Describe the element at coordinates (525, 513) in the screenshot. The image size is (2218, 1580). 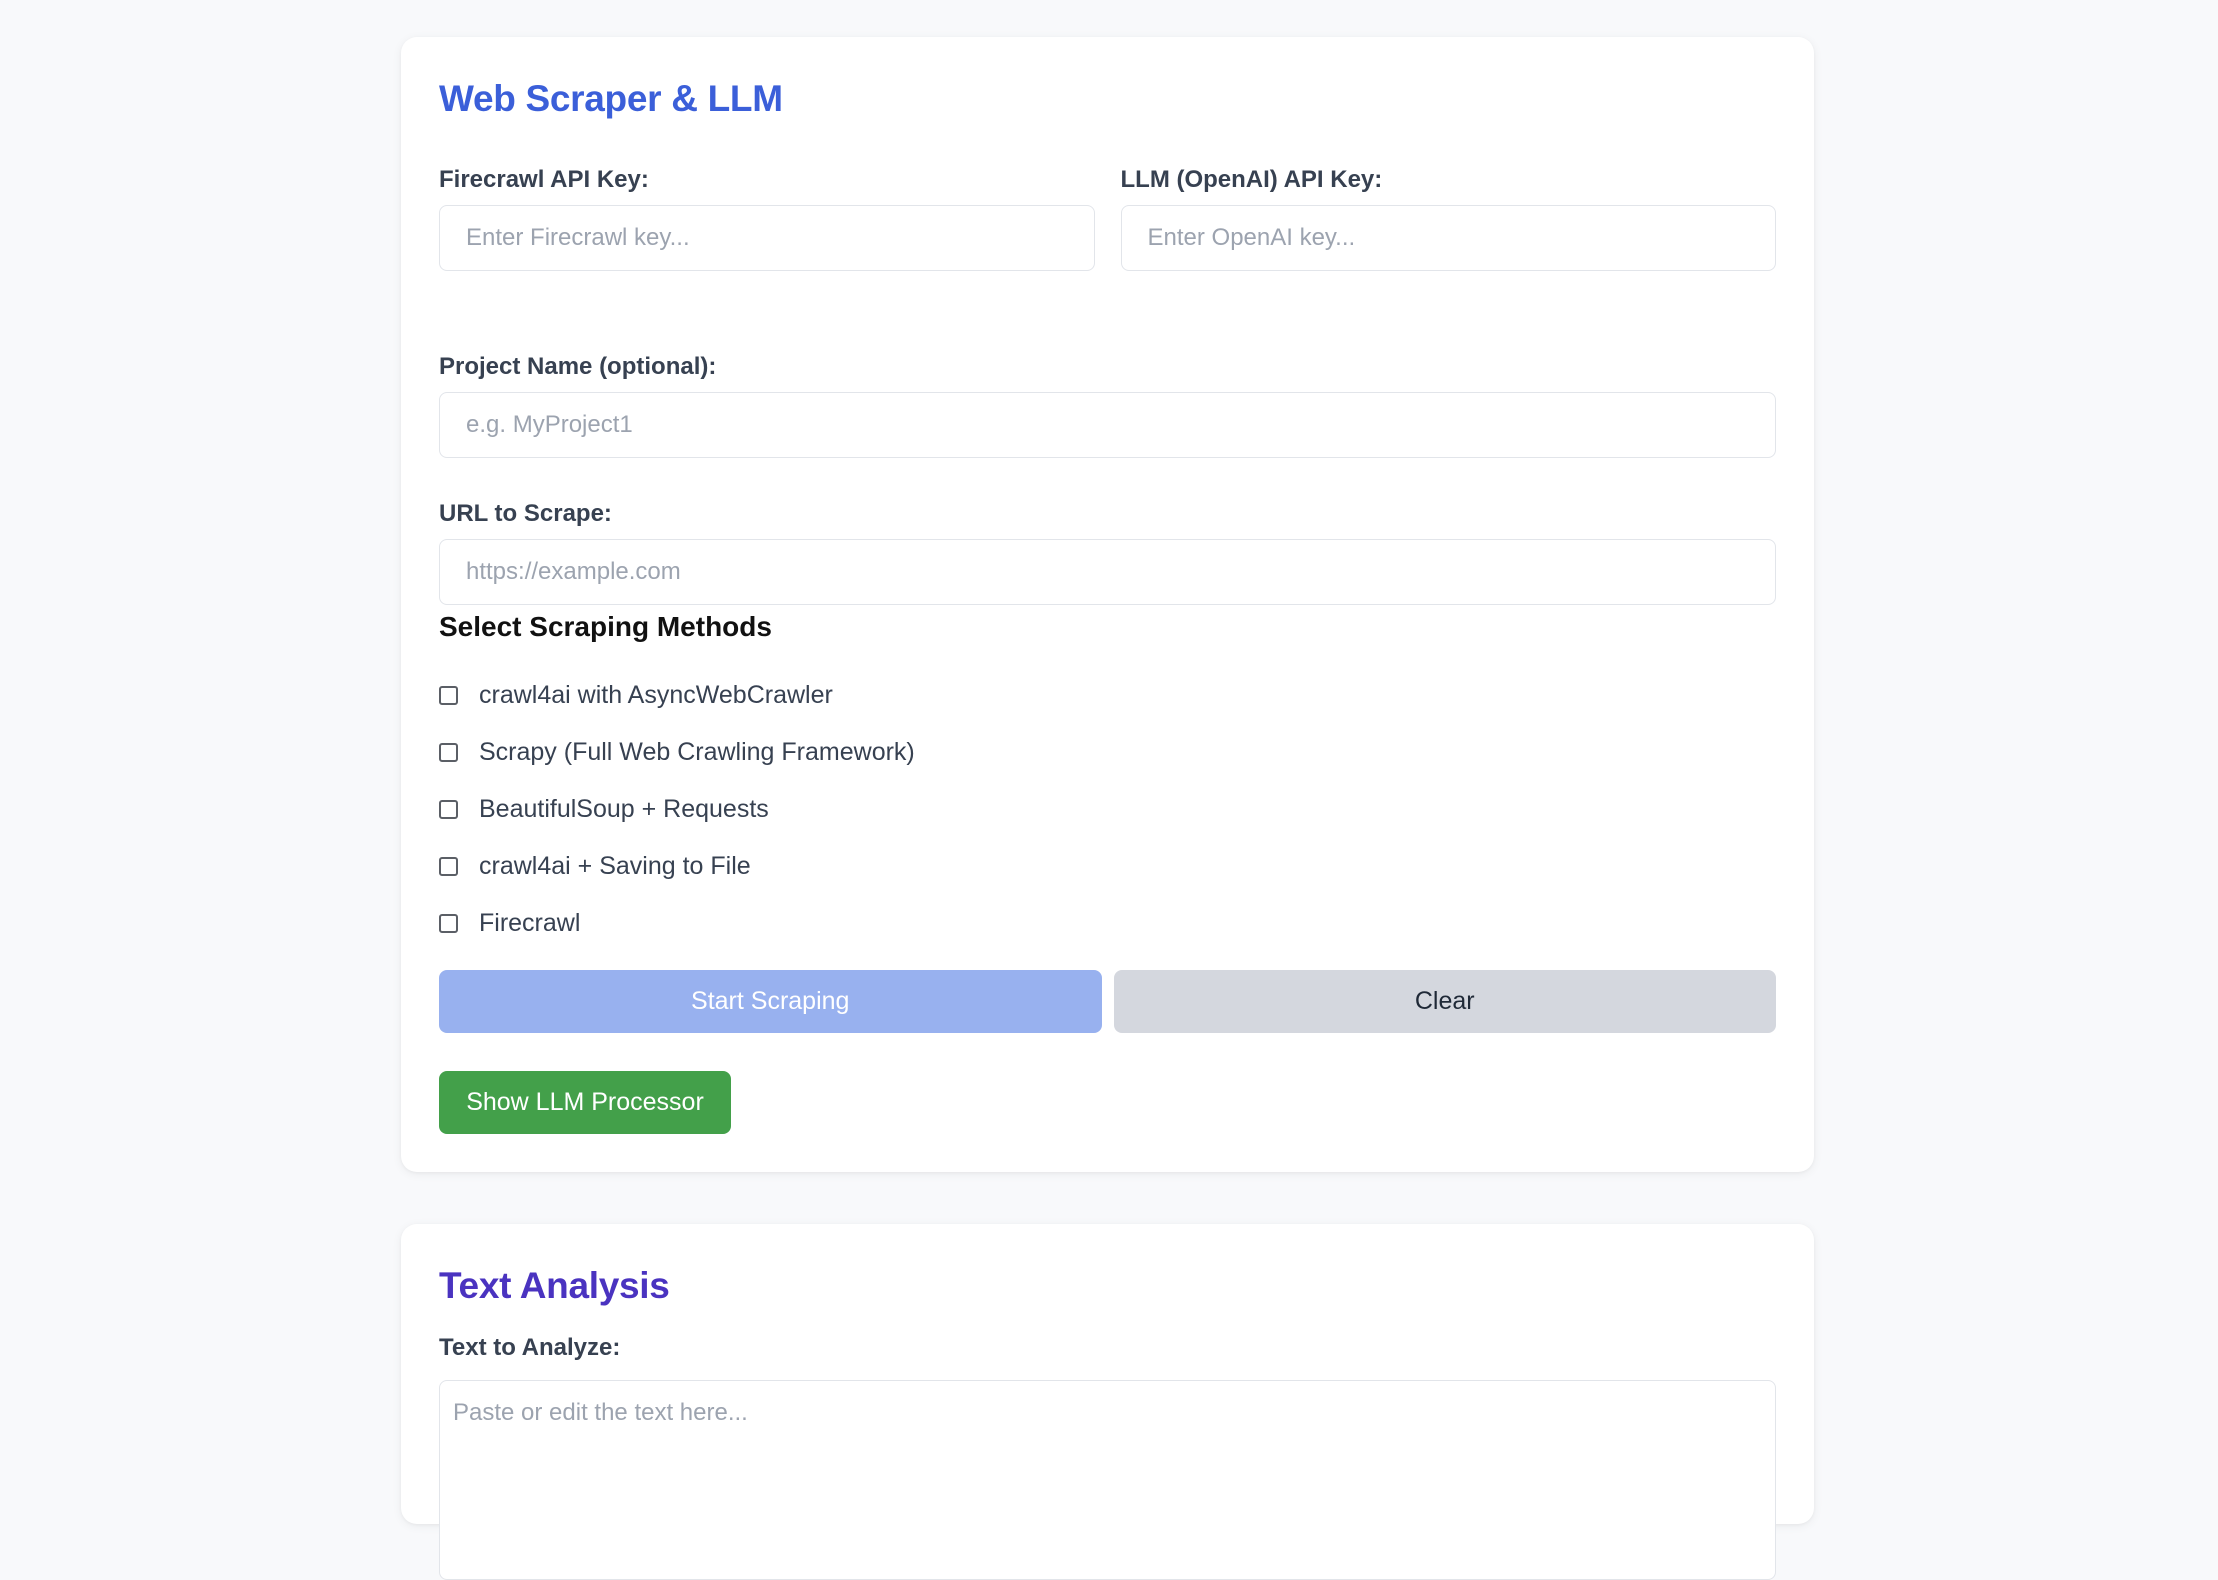
I see `url-label: URL to Scrape:` at that location.